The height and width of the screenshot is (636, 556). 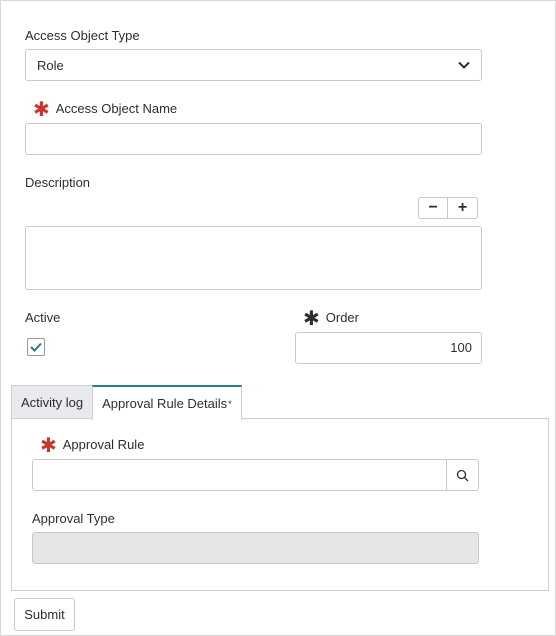 What do you see at coordinates (342, 317) in the screenshot?
I see `order-label-text: Order` at bounding box center [342, 317].